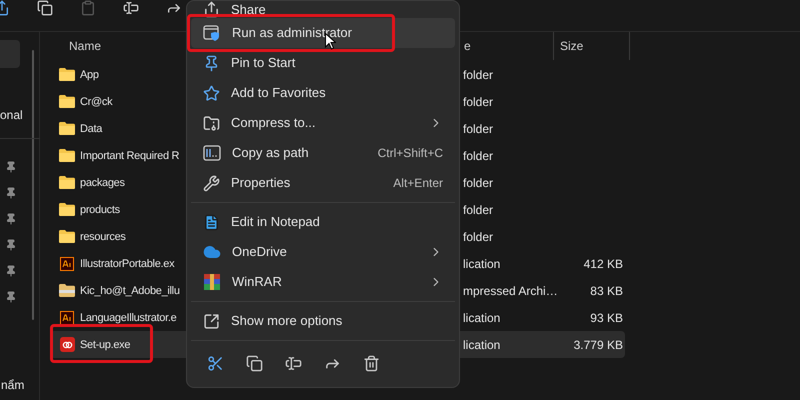 The image size is (800, 400). I want to click on file-name: LanguageIllustrator.e, so click(128, 318).